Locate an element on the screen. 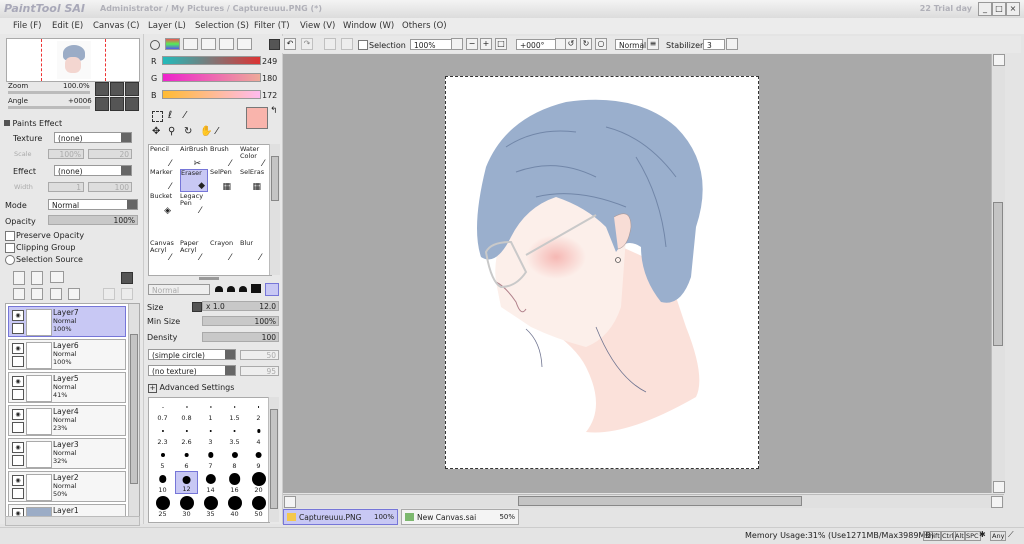 The width and height of the screenshot is (1024, 544). menu-selection: Selection (S) is located at coordinates (222, 26).